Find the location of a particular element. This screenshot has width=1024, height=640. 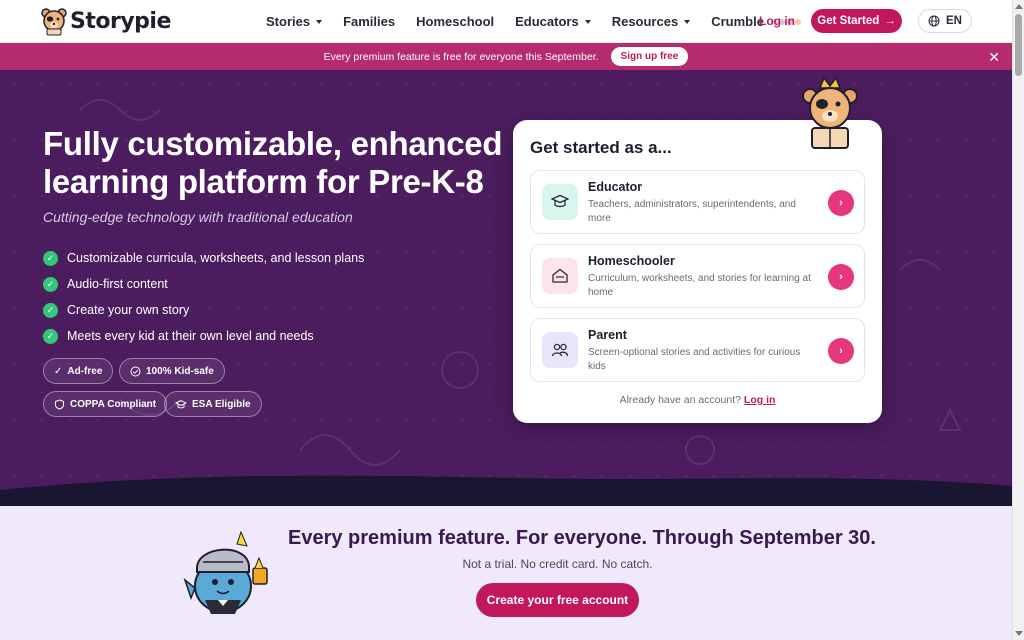

logo-text: Storypie is located at coordinates (120, 21).